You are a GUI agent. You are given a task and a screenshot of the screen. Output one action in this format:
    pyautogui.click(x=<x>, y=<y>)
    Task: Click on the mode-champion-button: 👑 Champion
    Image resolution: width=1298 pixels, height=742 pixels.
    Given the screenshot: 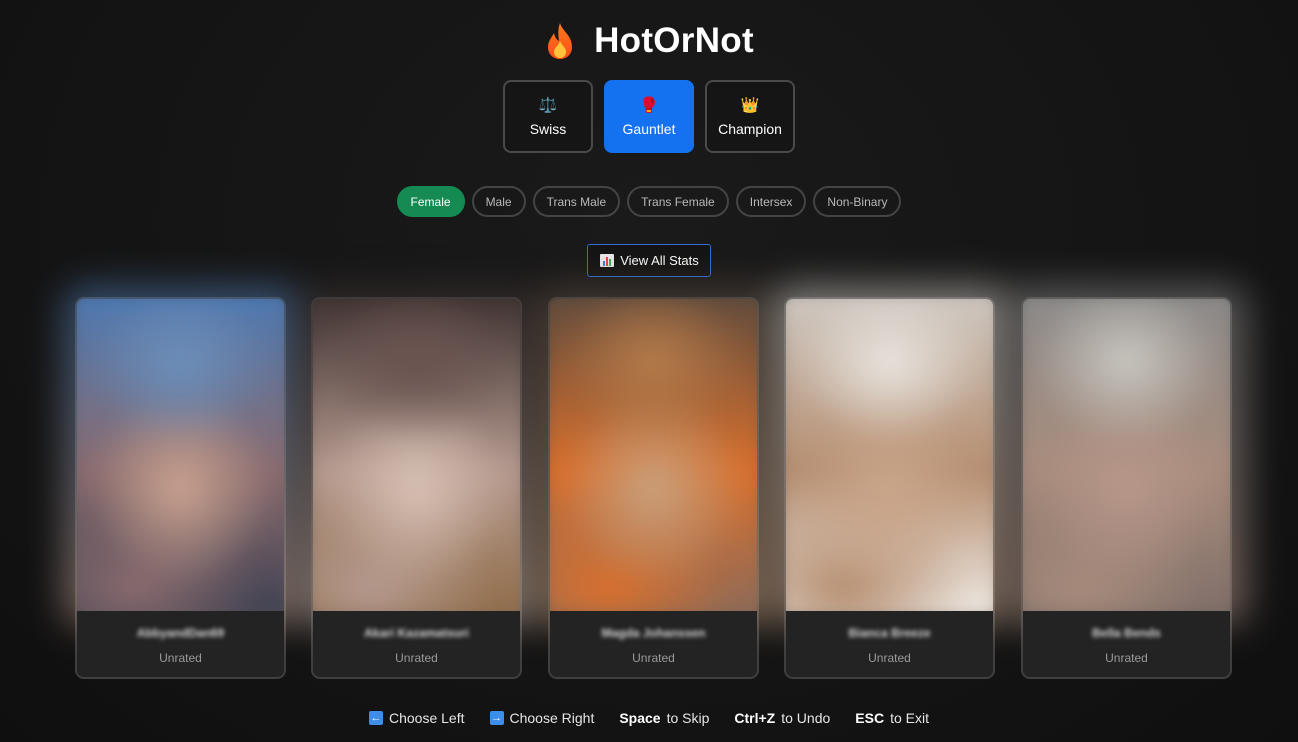 What is the action you would take?
    pyautogui.click(x=750, y=116)
    